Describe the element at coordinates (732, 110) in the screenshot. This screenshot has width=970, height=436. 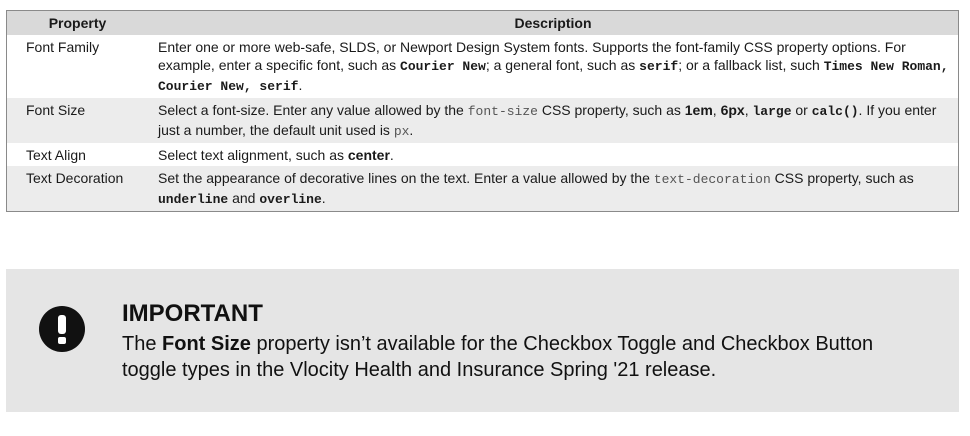
I see `bold-example: 6px` at that location.